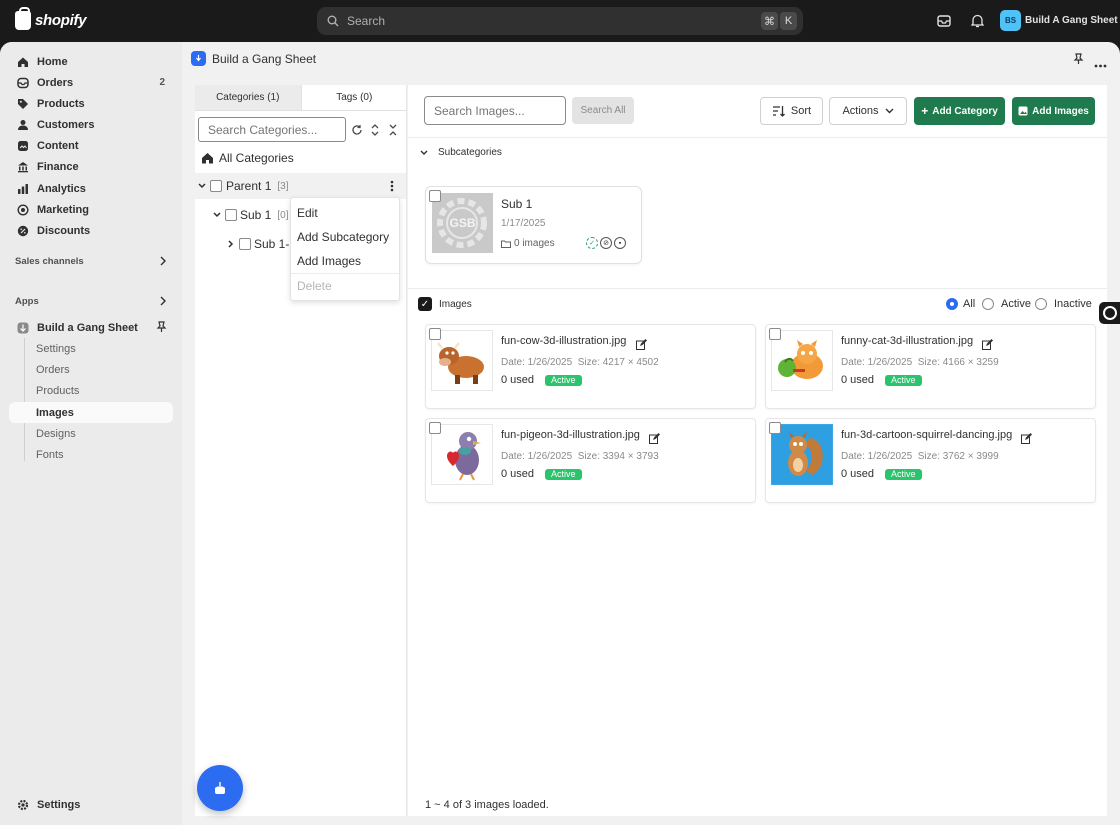  Describe the element at coordinates (425, 304) in the screenshot. I see `select-all-checkbox: ✓` at that location.